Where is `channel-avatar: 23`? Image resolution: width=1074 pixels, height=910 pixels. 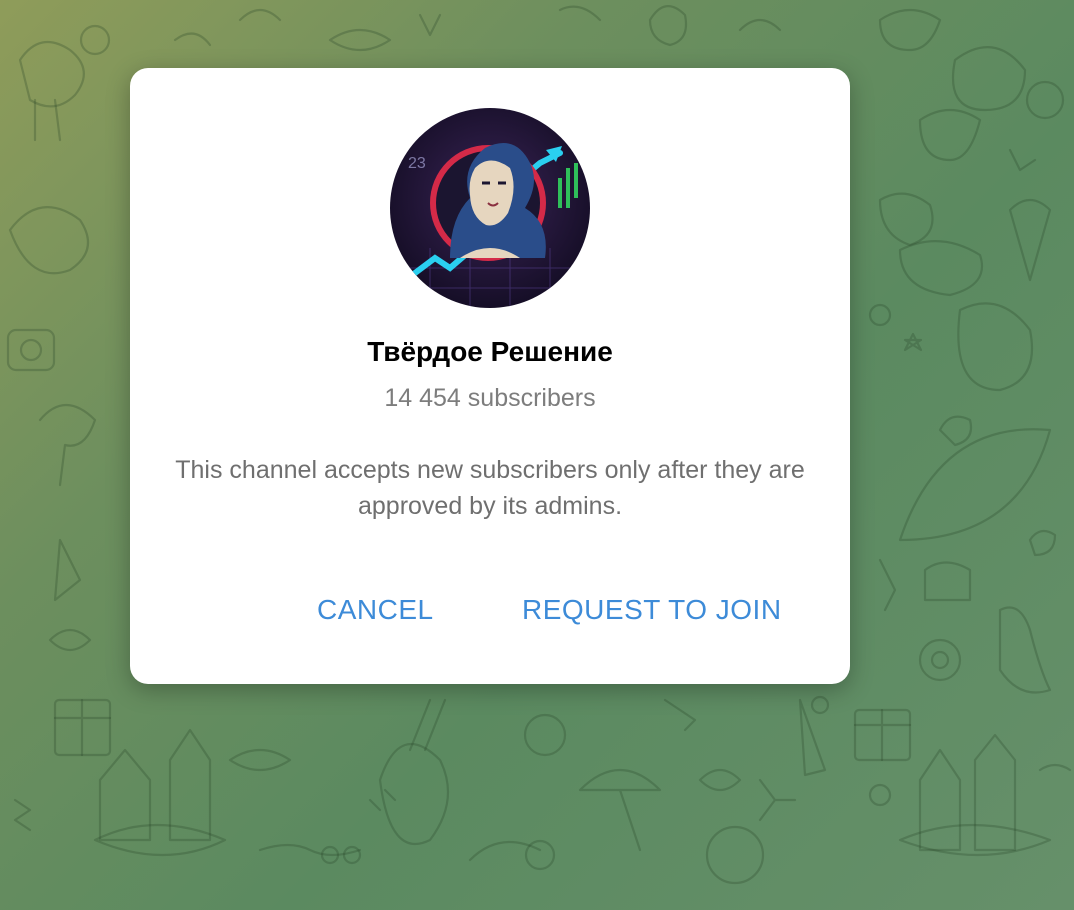
channel-avatar: 23 is located at coordinates (490, 208).